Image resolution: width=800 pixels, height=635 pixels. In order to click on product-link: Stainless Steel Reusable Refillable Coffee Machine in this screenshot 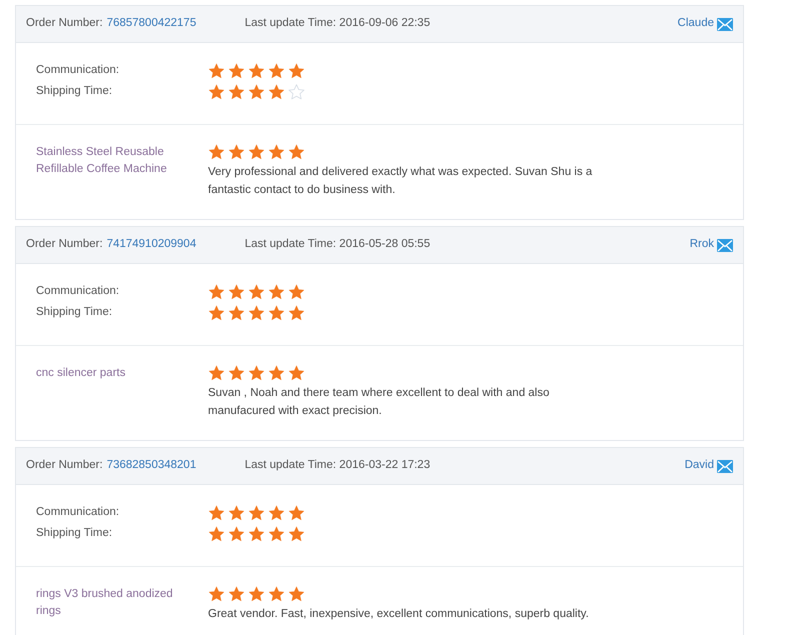, I will do `click(111, 161)`.